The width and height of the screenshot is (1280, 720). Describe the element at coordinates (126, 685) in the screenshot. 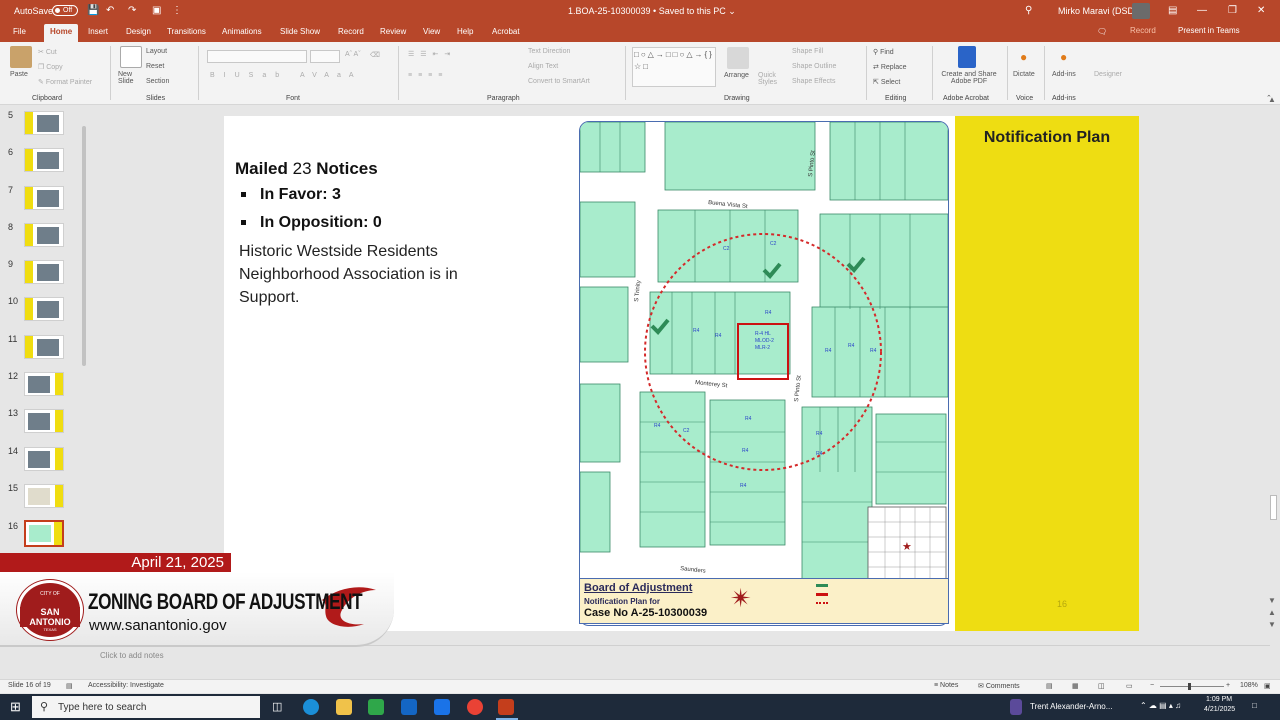

I see `accessibility-status: Accessibility: Investigate` at that location.